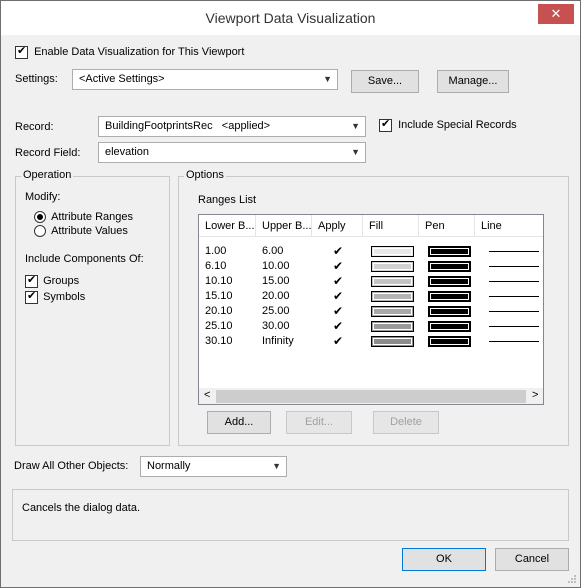 The image size is (581, 588). What do you see at coordinates (89, 231) in the screenshot?
I see `attribute-values-label: Attribute Values` at bounding box center [89, 231].